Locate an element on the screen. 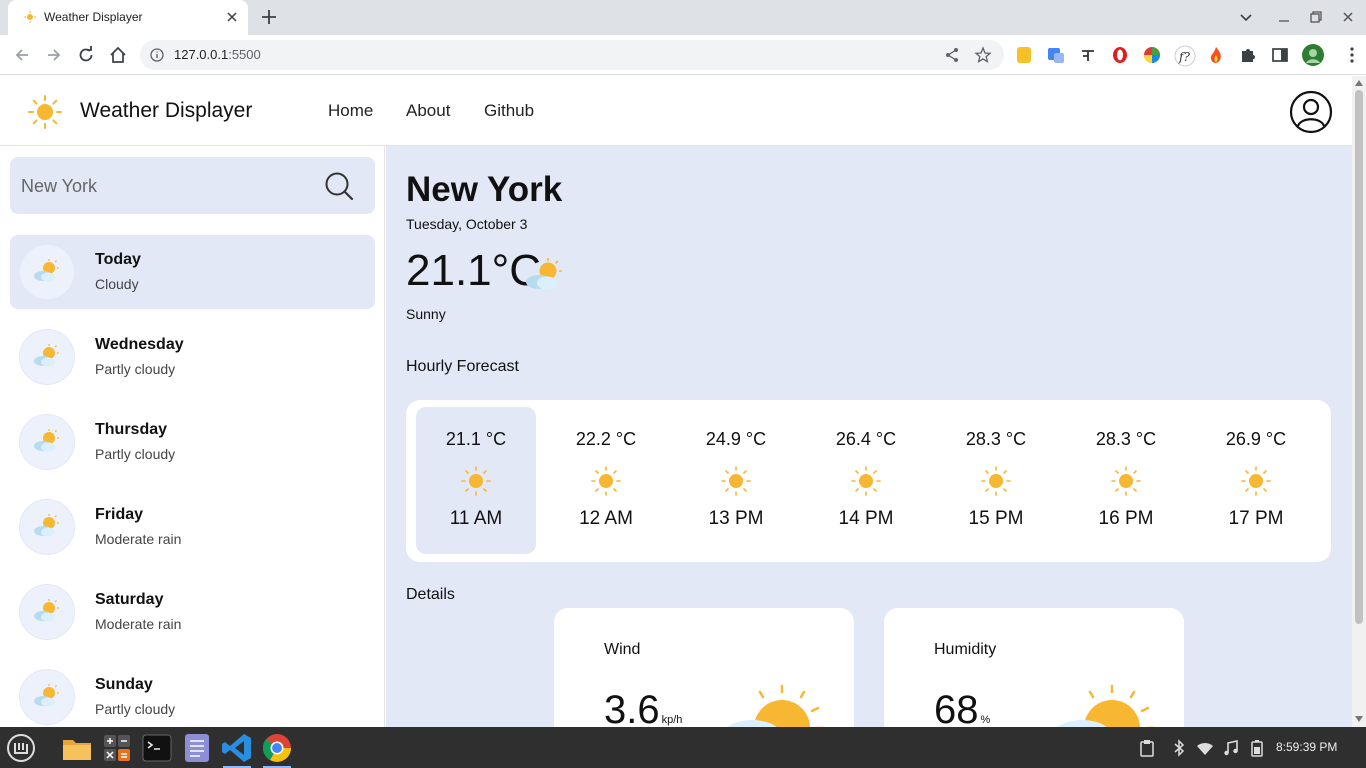 The height and width of the screenshot is (768, 1366). forecast-day-item: Saturday Moderate rain is located at coordinates (192, 612).